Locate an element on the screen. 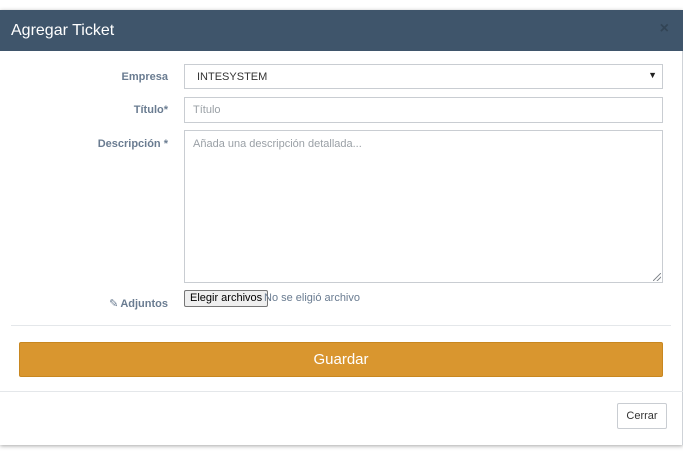 The width and height of the screenshot is (683, 456). titulo-input: Título is located at coordinates (423, 110).